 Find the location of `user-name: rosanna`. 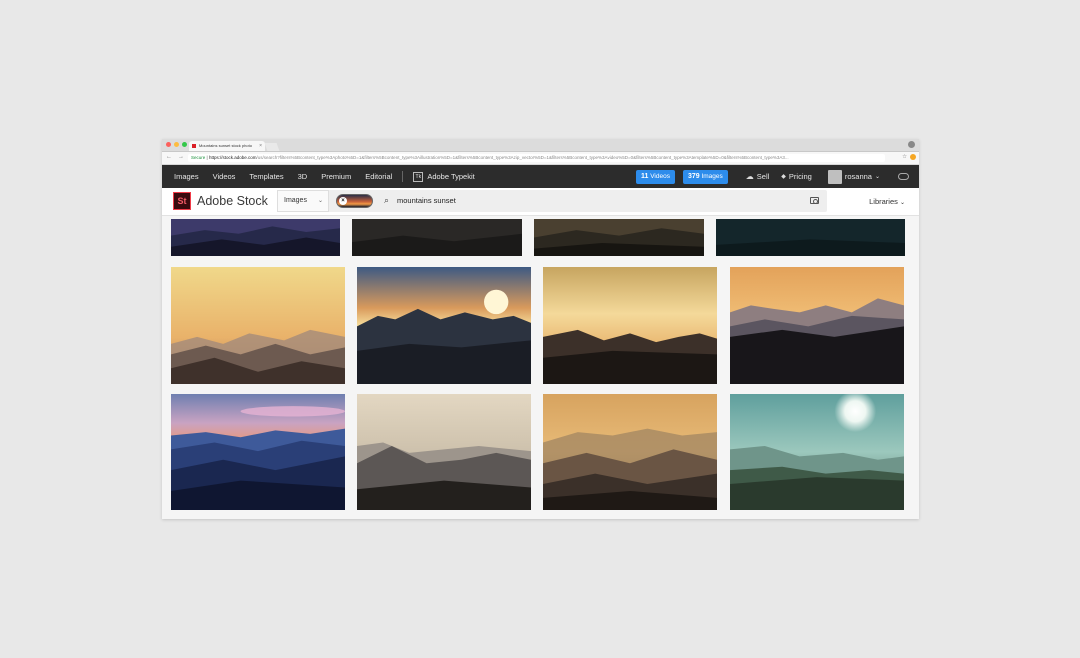

user-name: rosanna is located at coordinates (858, 176).